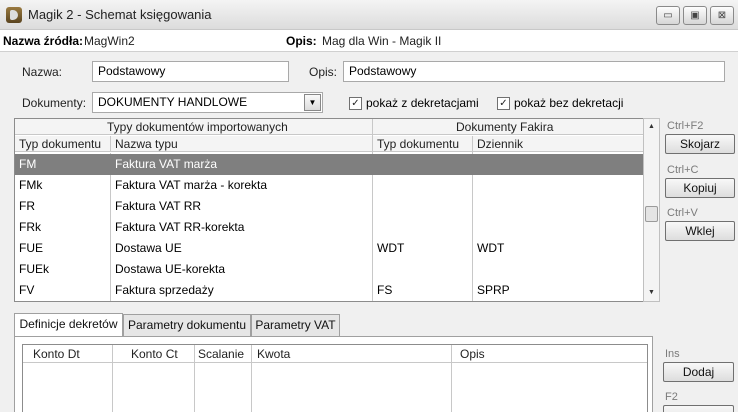 This screenshot has height=412, width=738. I want to click on dokumenty-select-value: DOKUMENTY HANDLOWE, so click(173, 102).